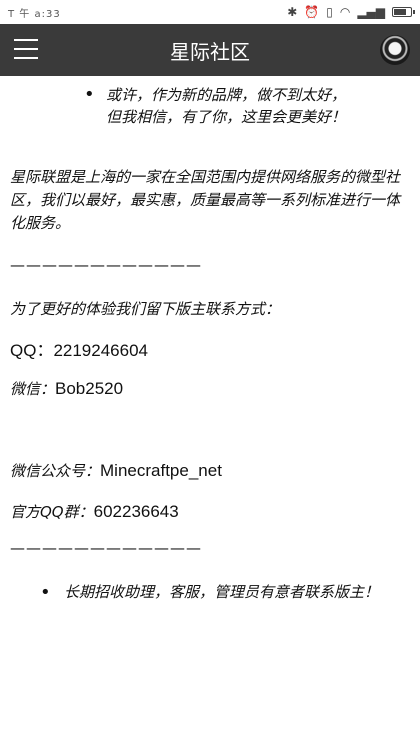 Image resolution: width=420 pixels, height=747 pixels. I want to click on qq-group-contact: 官方QQ群：602236643, so click(94, 512).